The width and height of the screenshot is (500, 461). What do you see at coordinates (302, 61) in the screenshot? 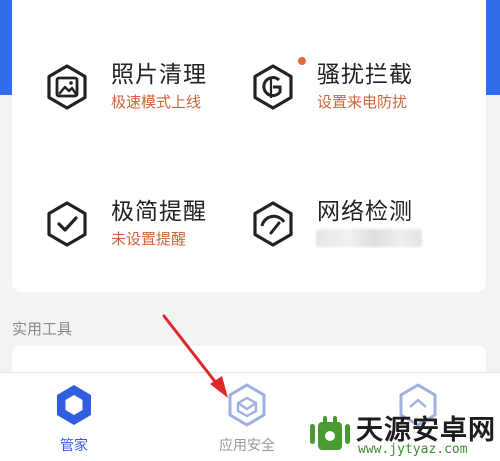
I see `notification-dot` at bounding box center [302, 61].